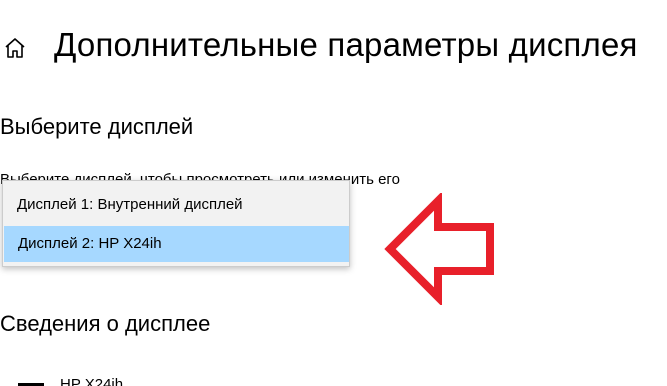 Image resolution: width=667 pixels, height=386 pixels. Describe the element at coordinates (176, 244) in the screenshot. I see `dropdown-option-display-2: Дисплей 2: HP X24ih` at that location.